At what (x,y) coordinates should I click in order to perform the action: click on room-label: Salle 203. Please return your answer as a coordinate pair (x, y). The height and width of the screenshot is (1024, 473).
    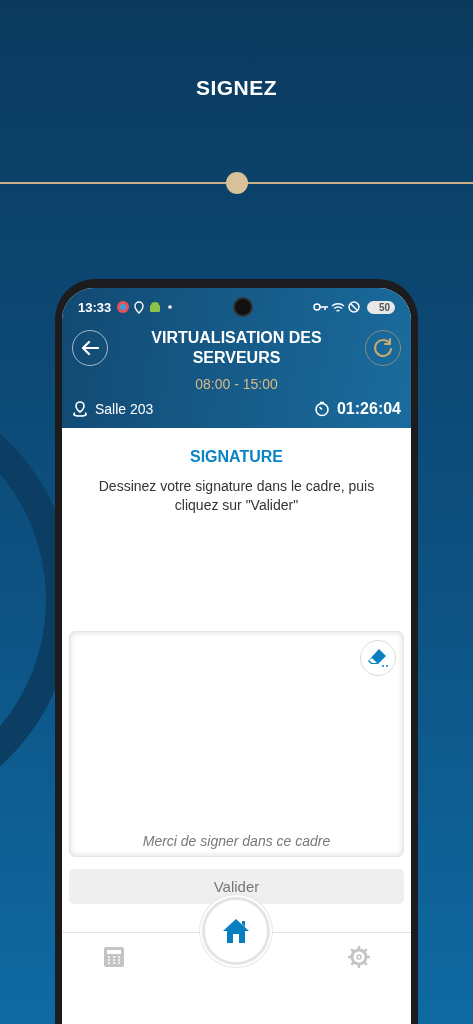
    Looking at the image, I should click on (124, 409).